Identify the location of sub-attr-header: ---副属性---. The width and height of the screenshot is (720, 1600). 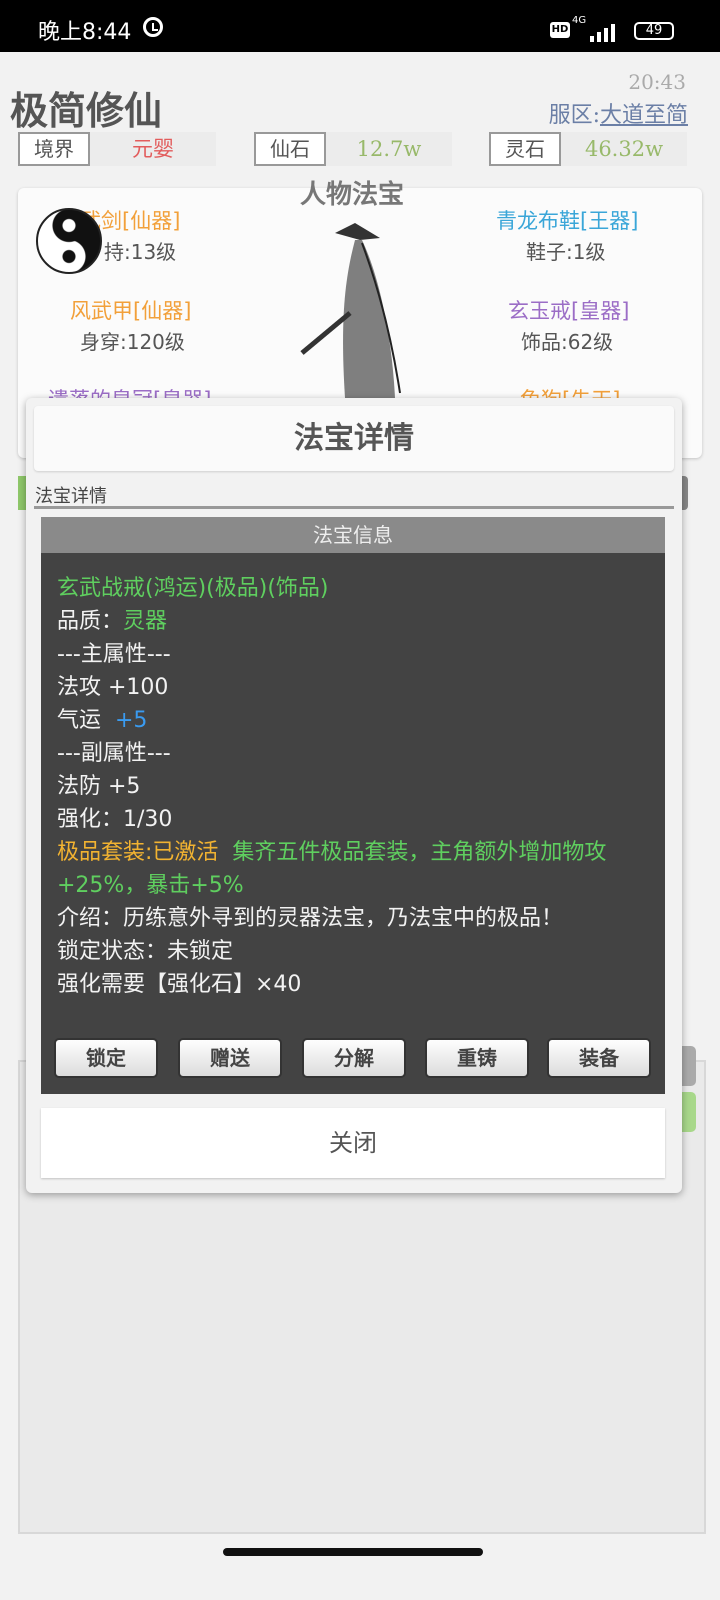
(114, 753).